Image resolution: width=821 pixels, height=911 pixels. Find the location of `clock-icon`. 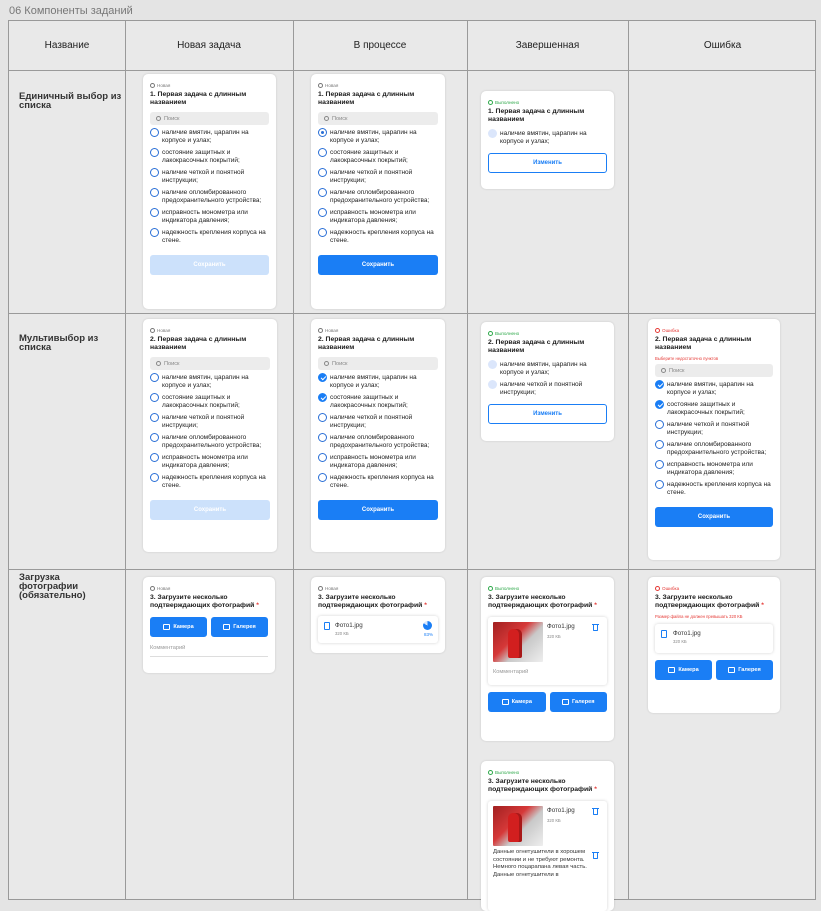

clock-icon is located at coordinates (320, 85).